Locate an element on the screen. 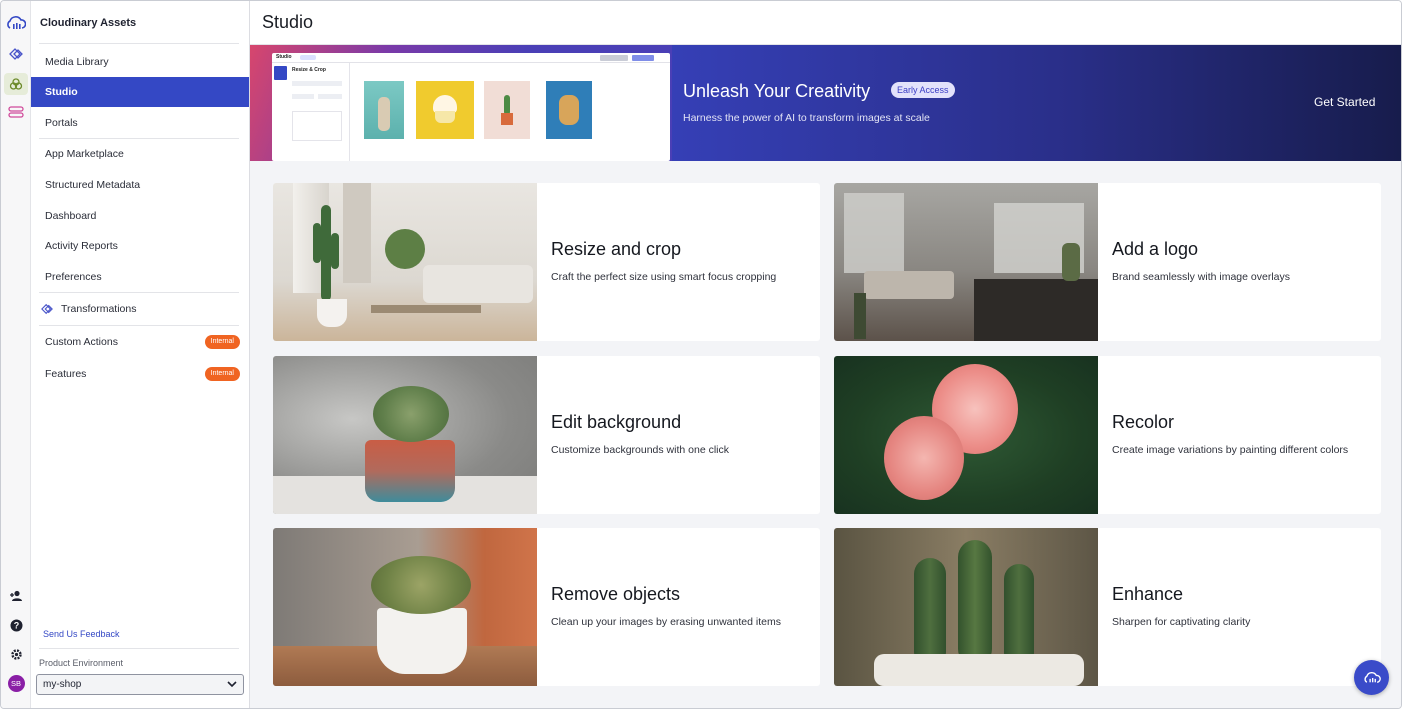 Image resolution: width=1402 pixels, height=709 pixels. sidebar-app-title: Cloudinary Assets is located at coordinates (88, 23).